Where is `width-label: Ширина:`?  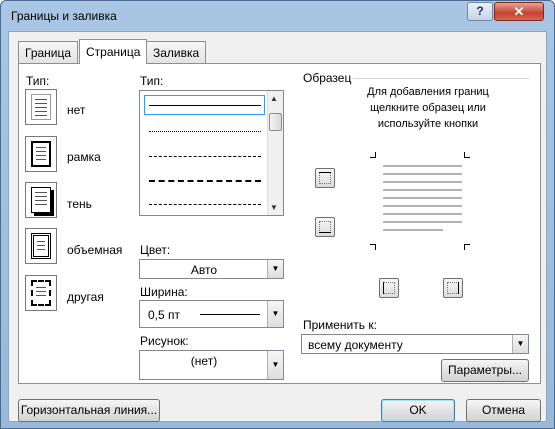
width-label: Ширина: is located at coordinates (164, 292).